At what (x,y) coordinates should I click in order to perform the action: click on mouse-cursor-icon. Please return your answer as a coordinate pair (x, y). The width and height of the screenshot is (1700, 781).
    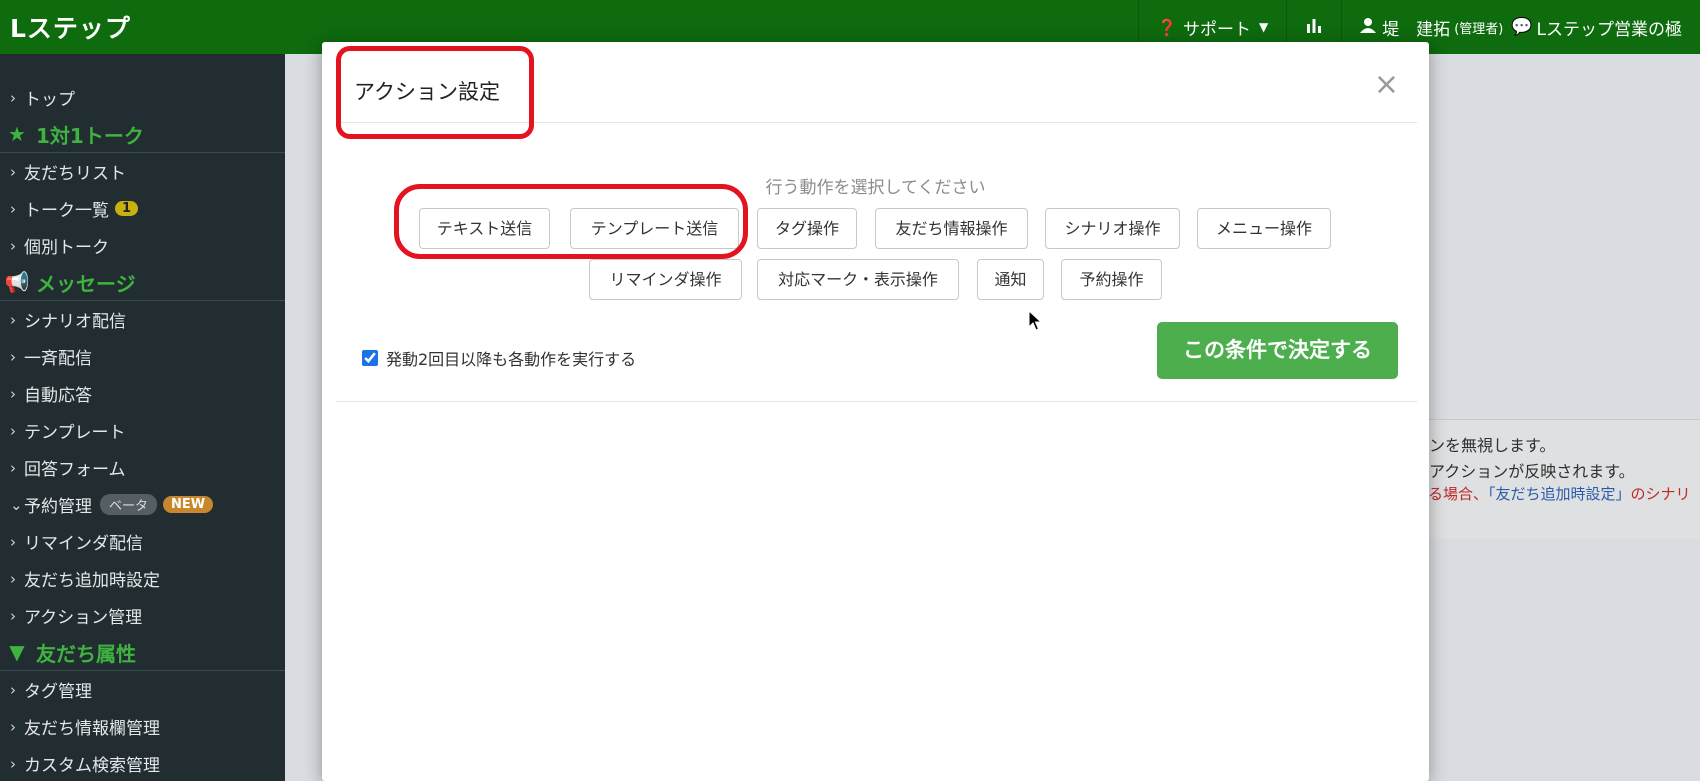
    Looking at the image, I should click on (1035, 320).